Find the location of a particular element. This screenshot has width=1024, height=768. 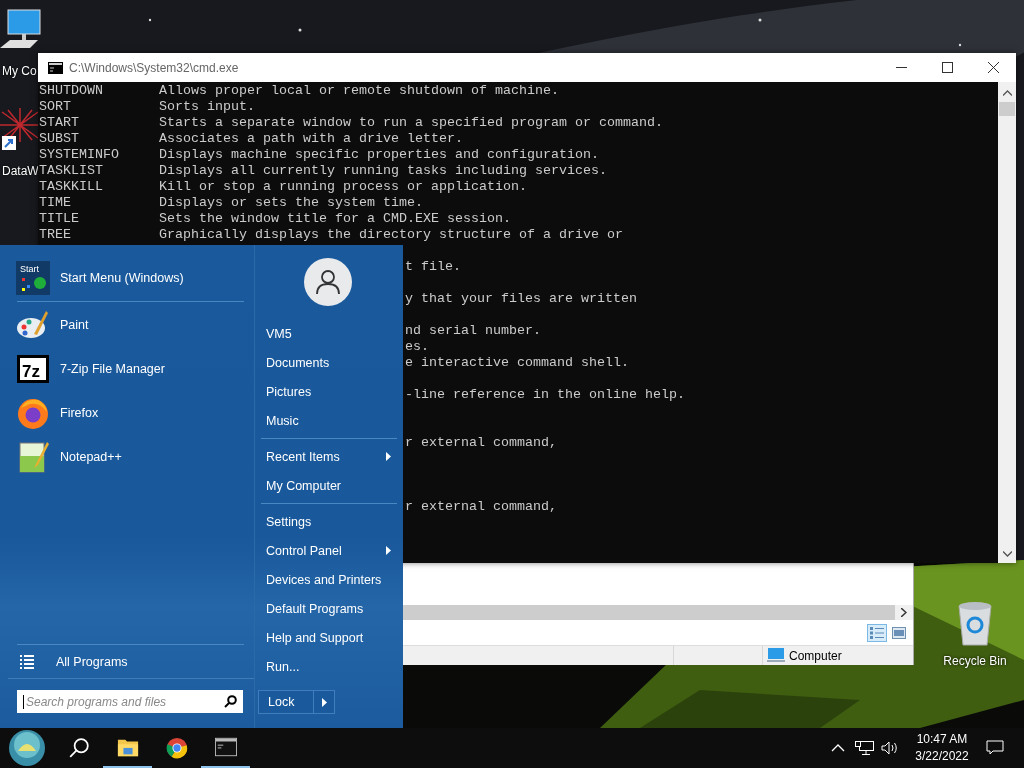

command-description: Displays or sets the system time. is located at coordinates (291, 203).